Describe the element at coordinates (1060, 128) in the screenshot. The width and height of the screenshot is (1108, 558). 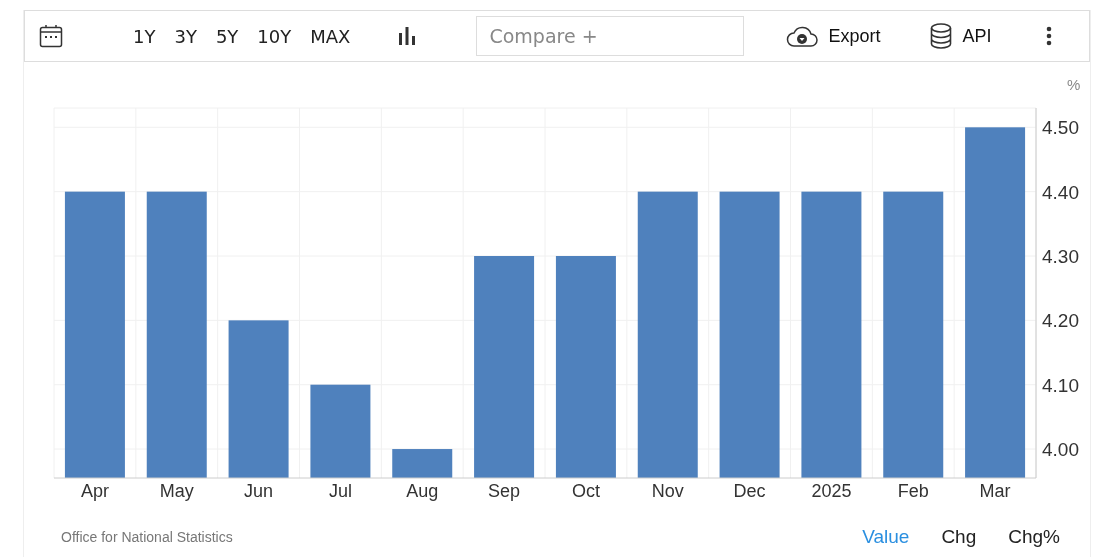
I see `axis-label: 4.50` at that location.